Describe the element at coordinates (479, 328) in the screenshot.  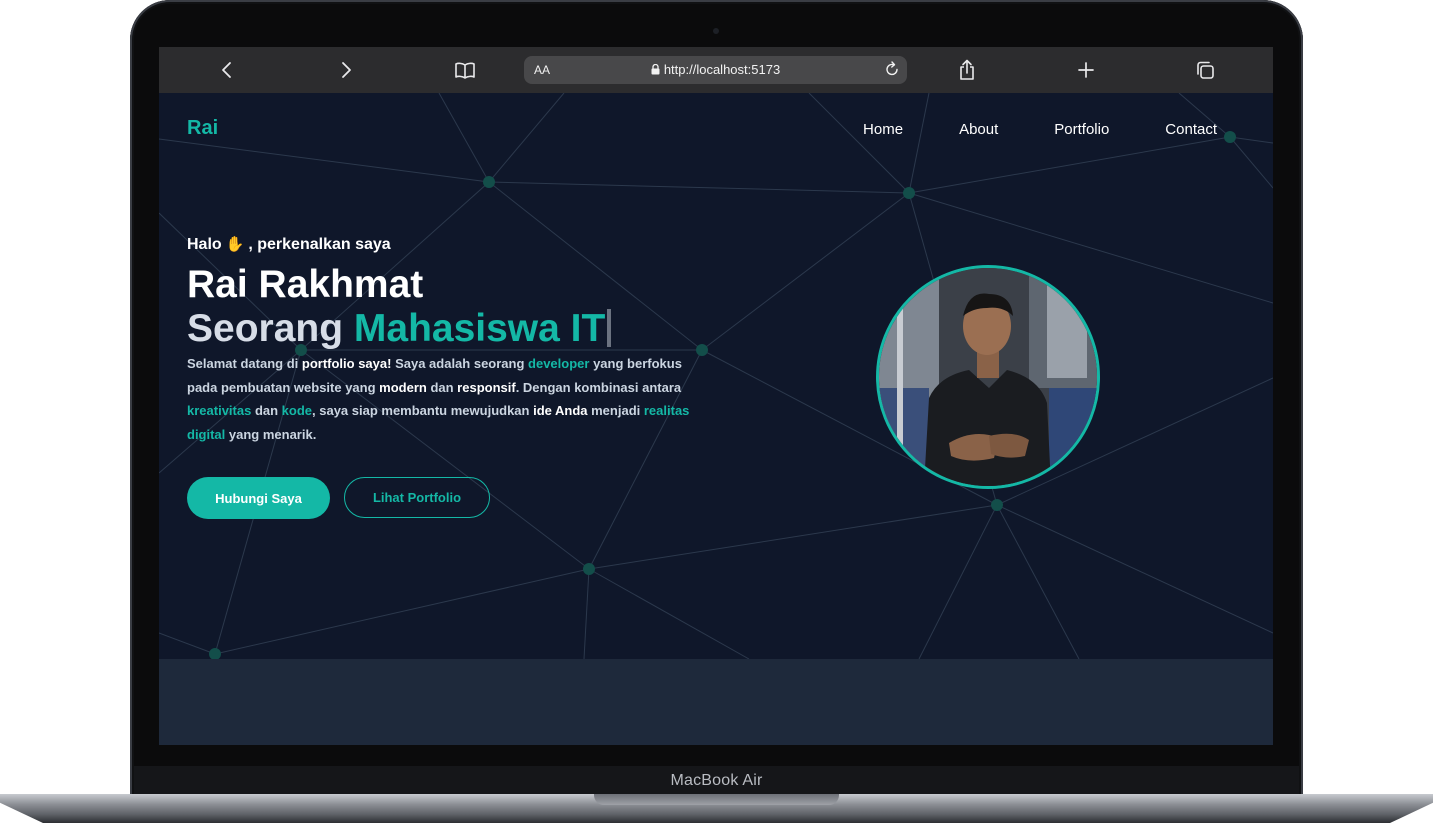
I see `subtitle-accent: Mahasiswa IT` at that location.